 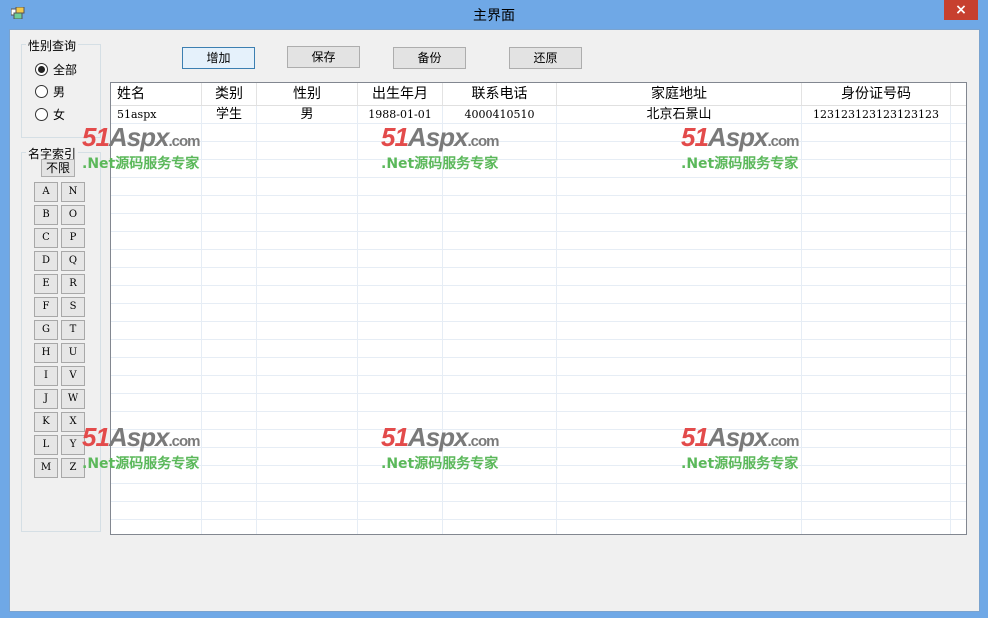 I want to click on unlimited-button: 不限, so click(x=58, y=168).